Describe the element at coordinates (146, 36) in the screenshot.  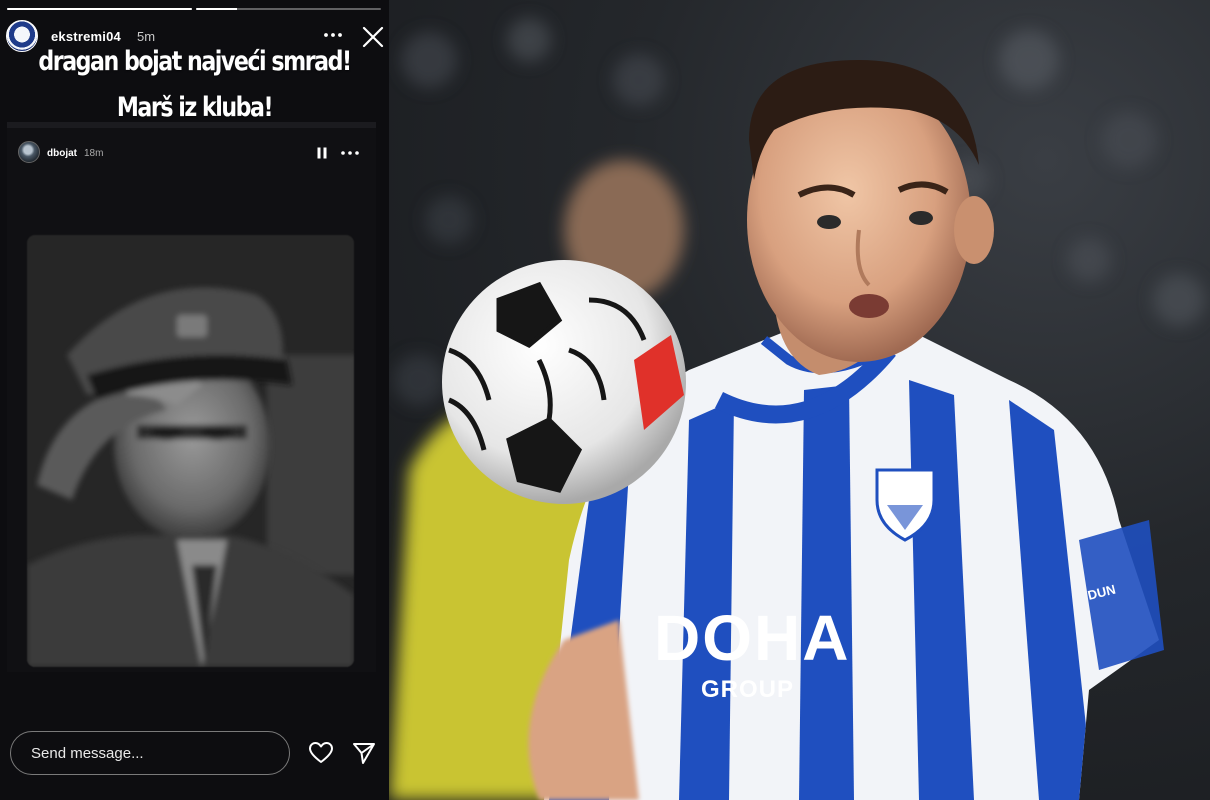
I see `story-timestamp: 5m` at that location.